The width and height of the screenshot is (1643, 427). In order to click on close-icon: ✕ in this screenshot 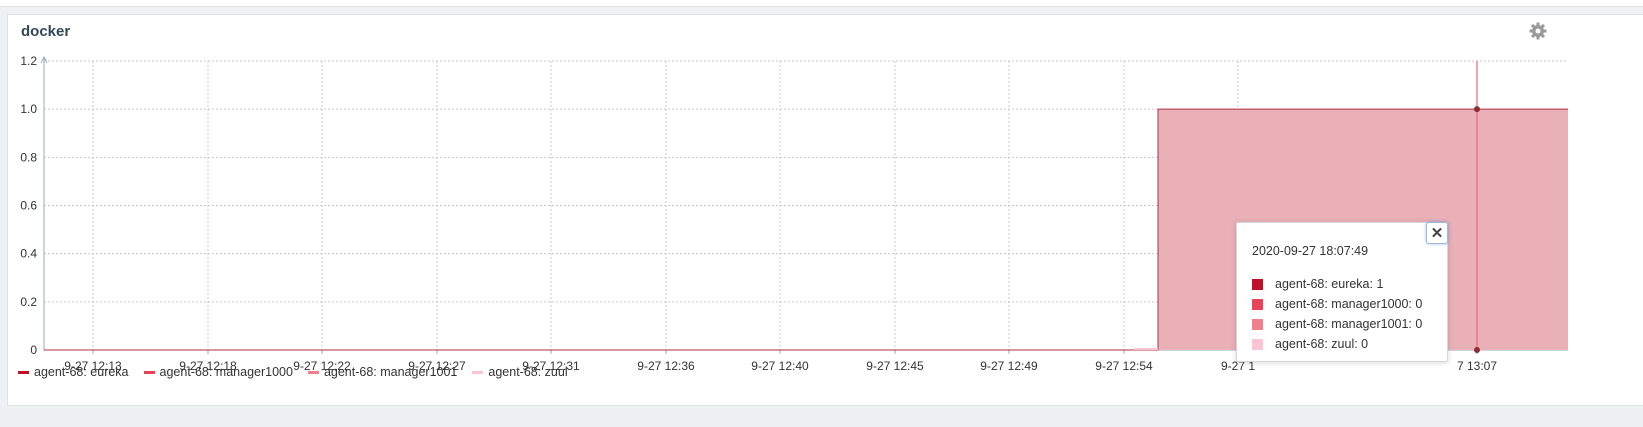, I will do `click(1437, 233)`.